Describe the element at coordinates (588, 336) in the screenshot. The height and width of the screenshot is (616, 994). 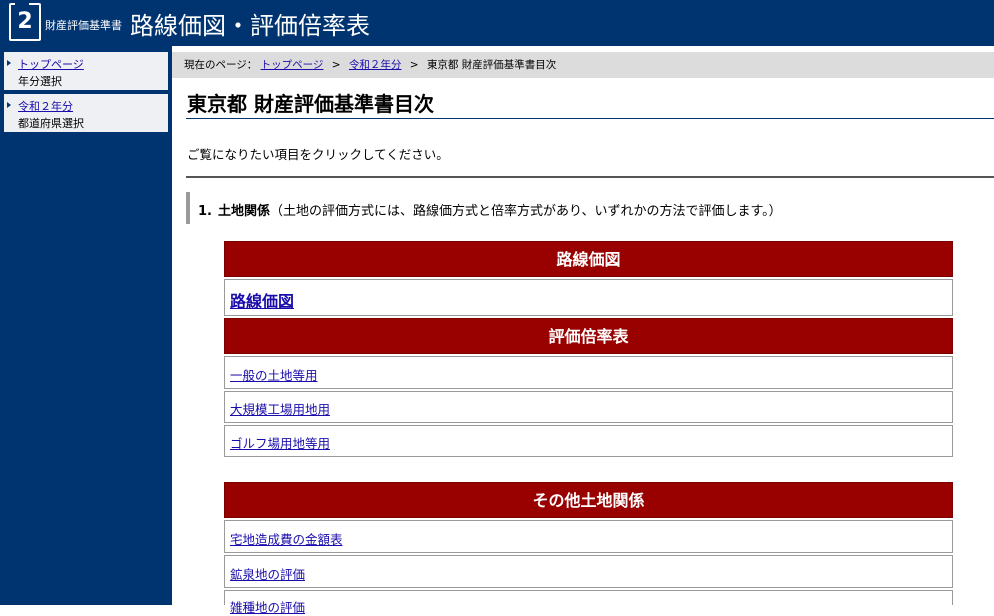
I see `table-heading-bairitsu: 評価倍率表` at that location.